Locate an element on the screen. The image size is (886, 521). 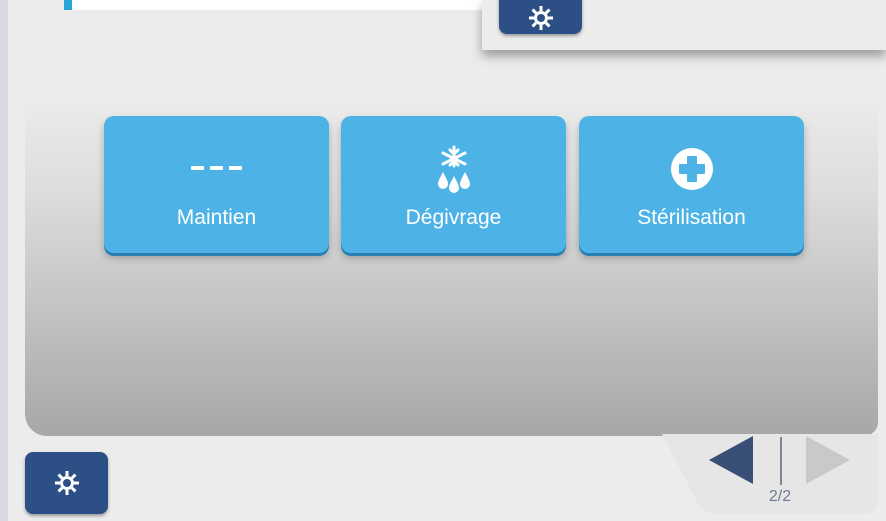
plus-circle-icon is located at coordinates (691, 169).